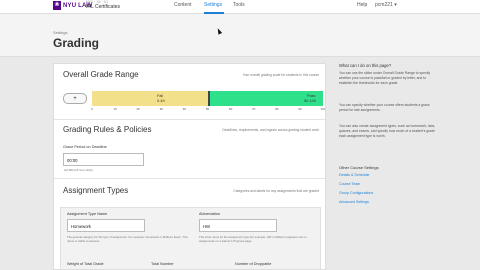 Image resolution: width=480 pixels, height=270 pixels. Describe the element at coordinates (85, 264) in the screenshot. I see `weight-label: Weight of Total Grade` at that location.